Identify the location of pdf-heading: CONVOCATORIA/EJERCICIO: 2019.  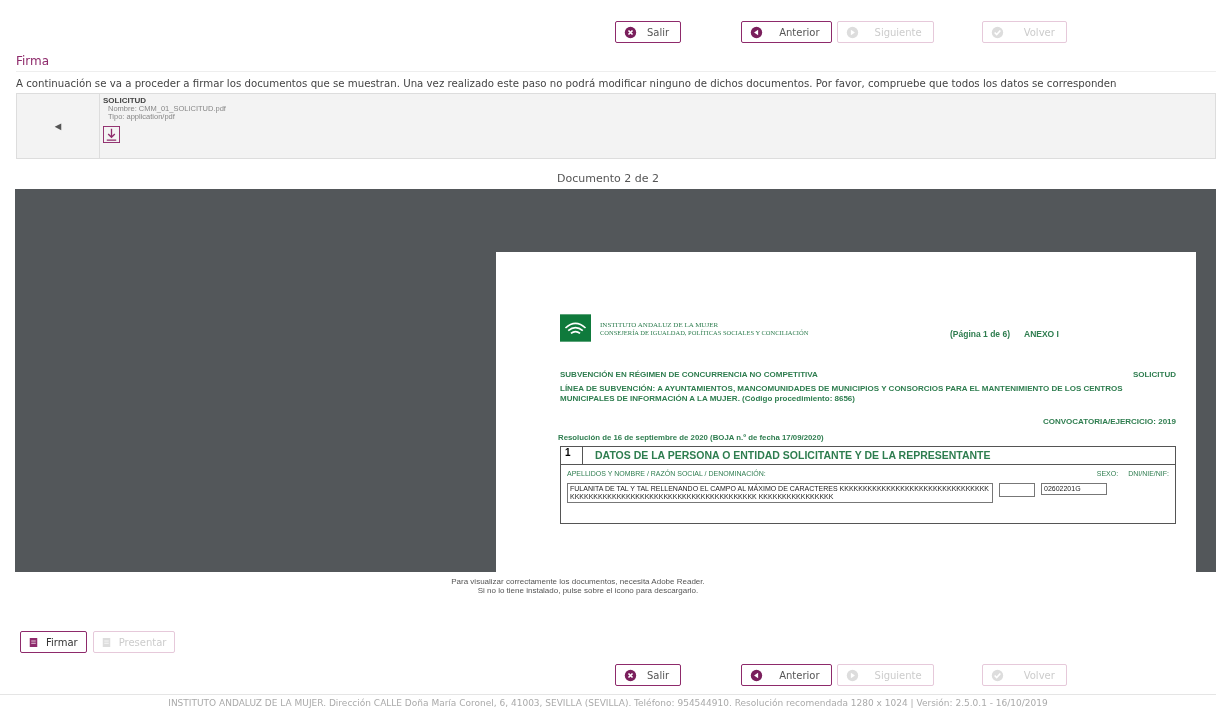
(1109, 421).